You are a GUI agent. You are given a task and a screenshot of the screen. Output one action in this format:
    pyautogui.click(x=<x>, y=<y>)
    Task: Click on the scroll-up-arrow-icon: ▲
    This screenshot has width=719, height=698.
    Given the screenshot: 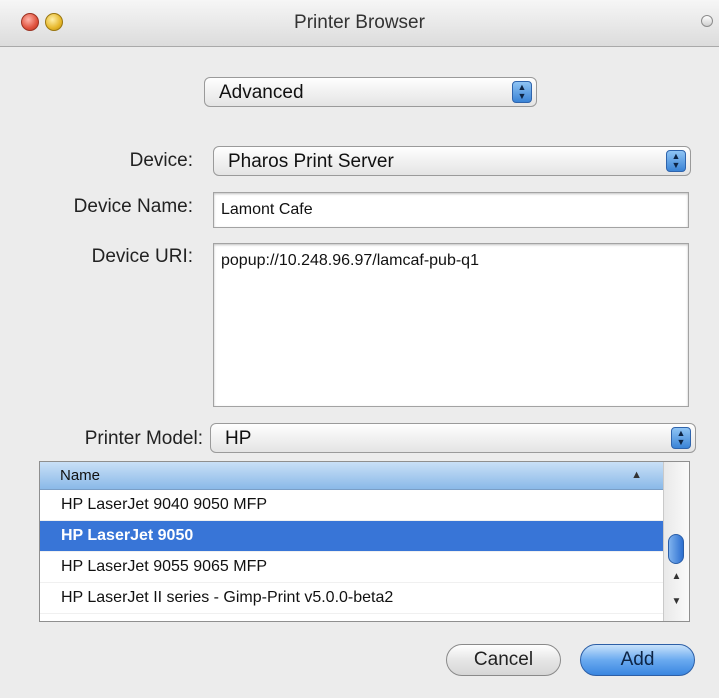 What is the action you would take?
    pyautogui.click(x=676, y=576)
    